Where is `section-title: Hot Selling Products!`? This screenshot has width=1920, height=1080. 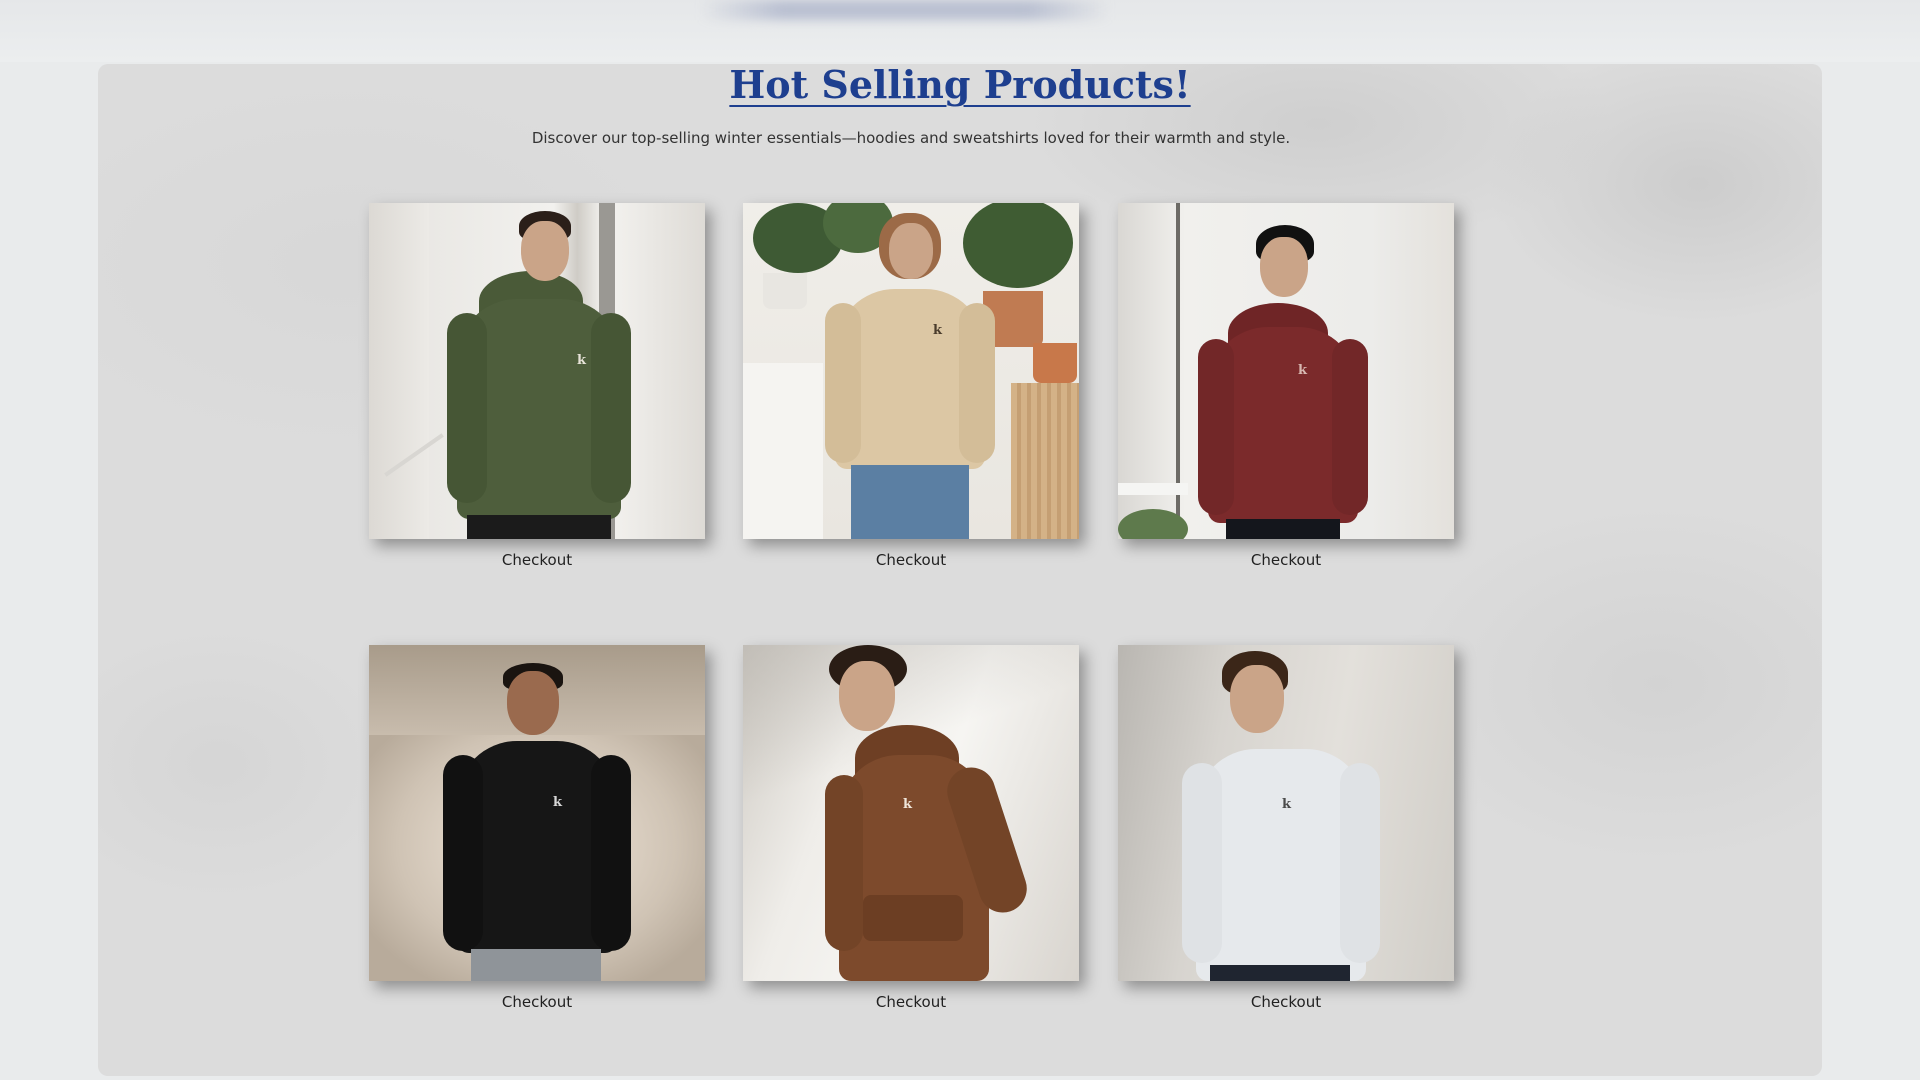 section-title: Hot Selling Products! is located at coordinates (960, 84).